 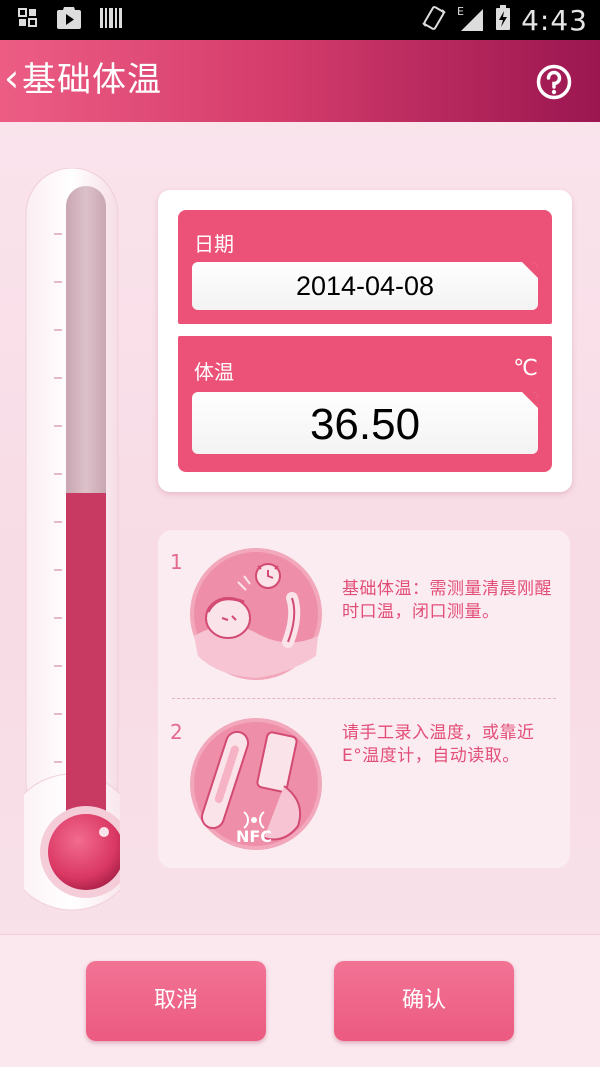 What do you see at coordinates (11, 78) in the screenshot?
I see `back-icon: ‹` at bounding box center [11, 78].